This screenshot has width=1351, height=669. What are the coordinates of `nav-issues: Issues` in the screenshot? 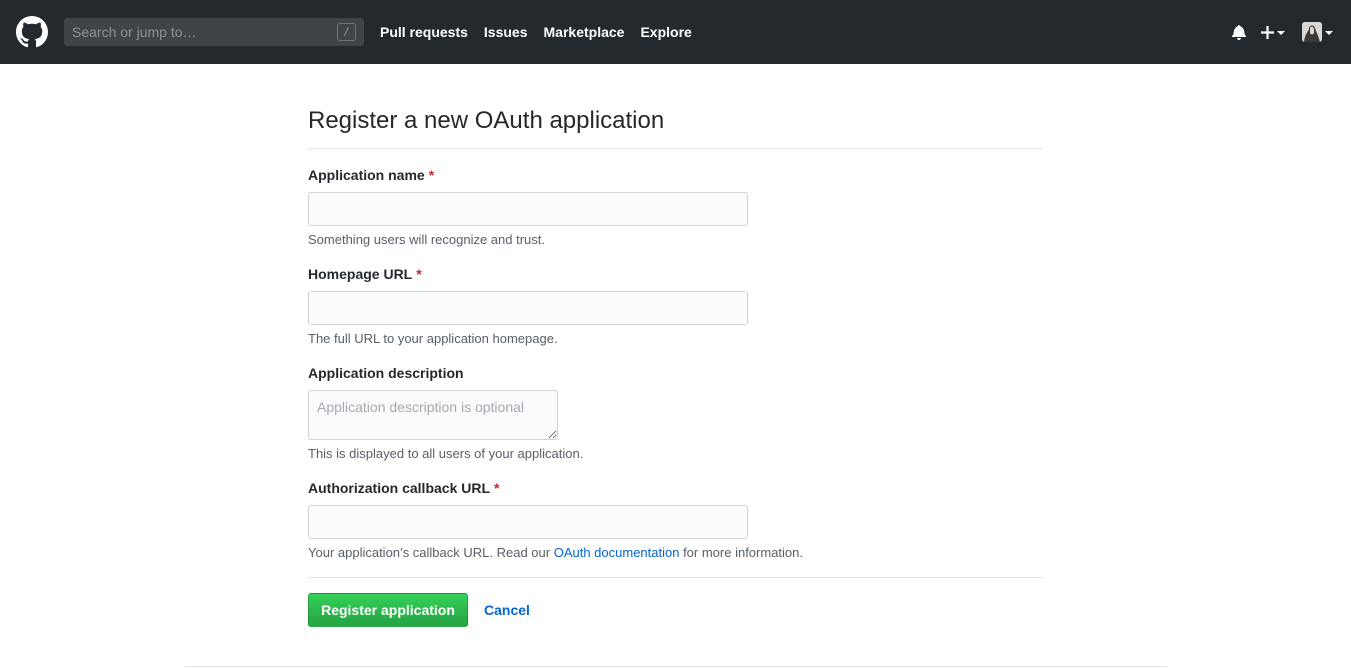 It's located at (506, 32).